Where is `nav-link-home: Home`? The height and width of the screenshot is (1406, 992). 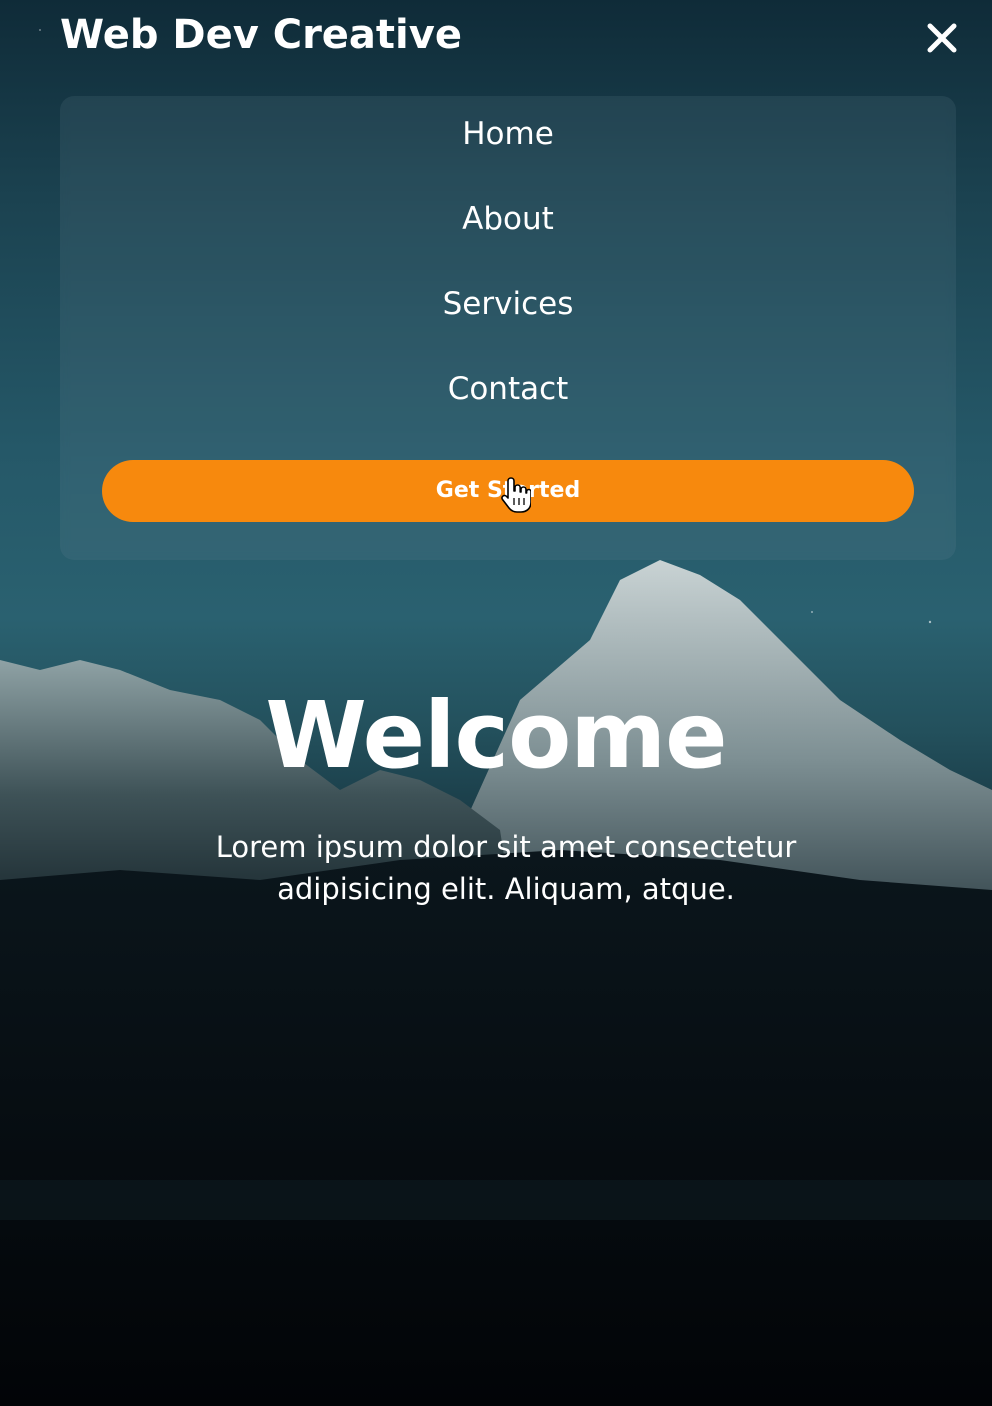 nav-link-home: Home is located at coordinates (508, 134).